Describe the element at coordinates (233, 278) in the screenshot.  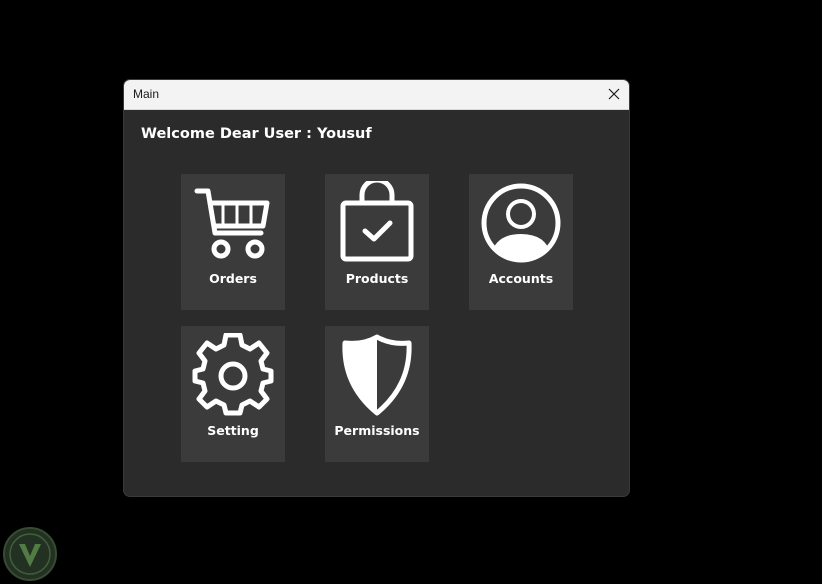
I see `orders-label: Orders` at that location.